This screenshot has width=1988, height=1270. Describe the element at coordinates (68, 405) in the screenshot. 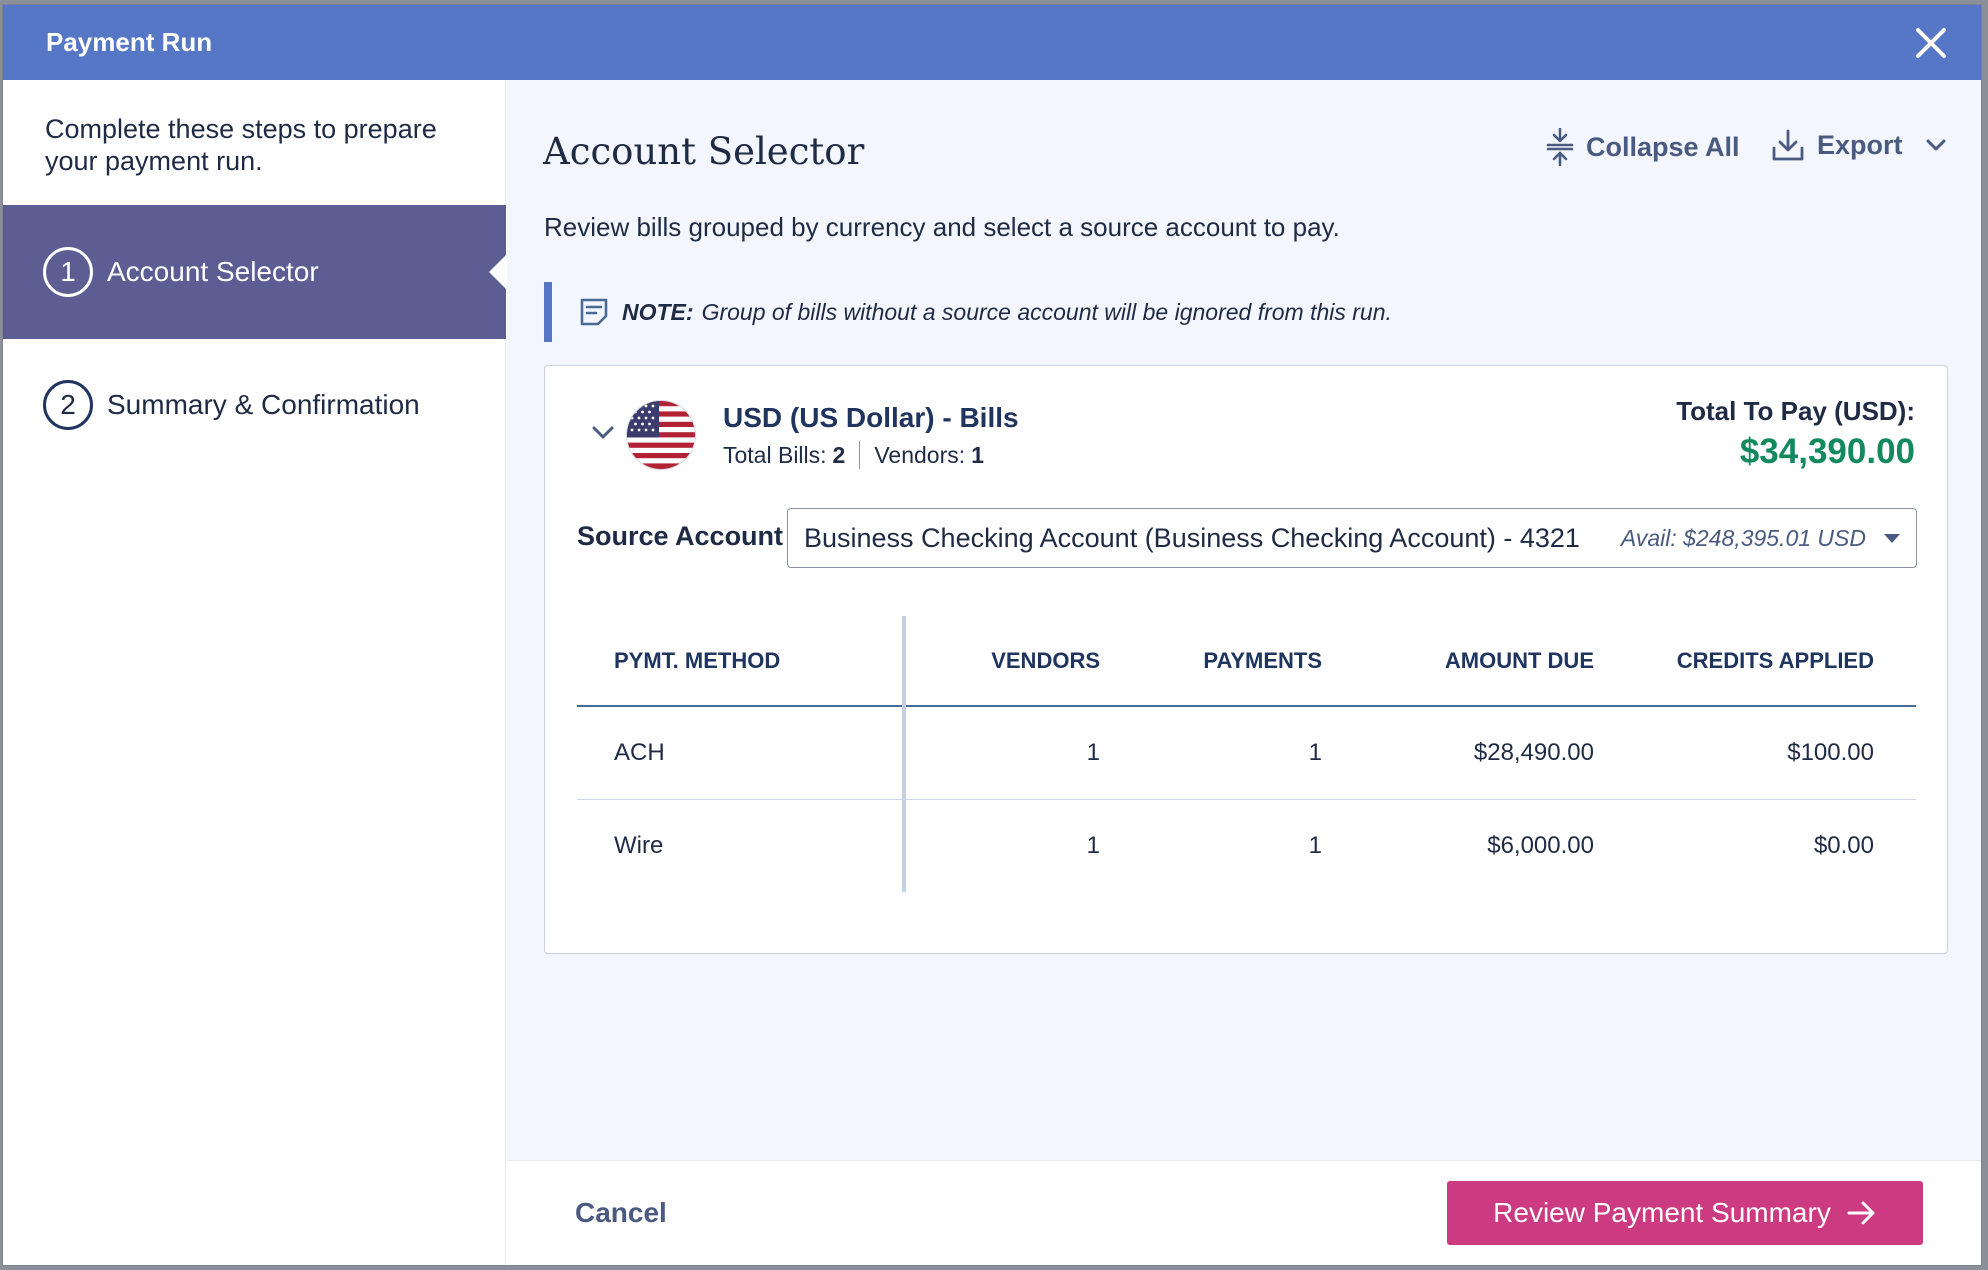

I see `step-number: 2` at that location.